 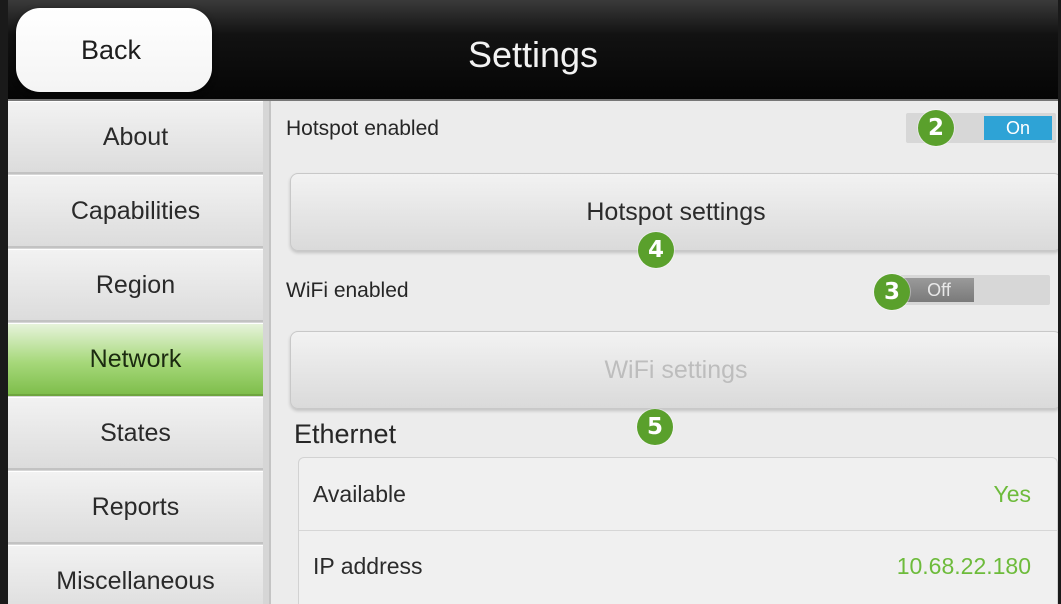 What do you see at coordinates (656, 250) in the screenshot?
I see `callout-badge-4: 4` at bounding box center [656, 250].